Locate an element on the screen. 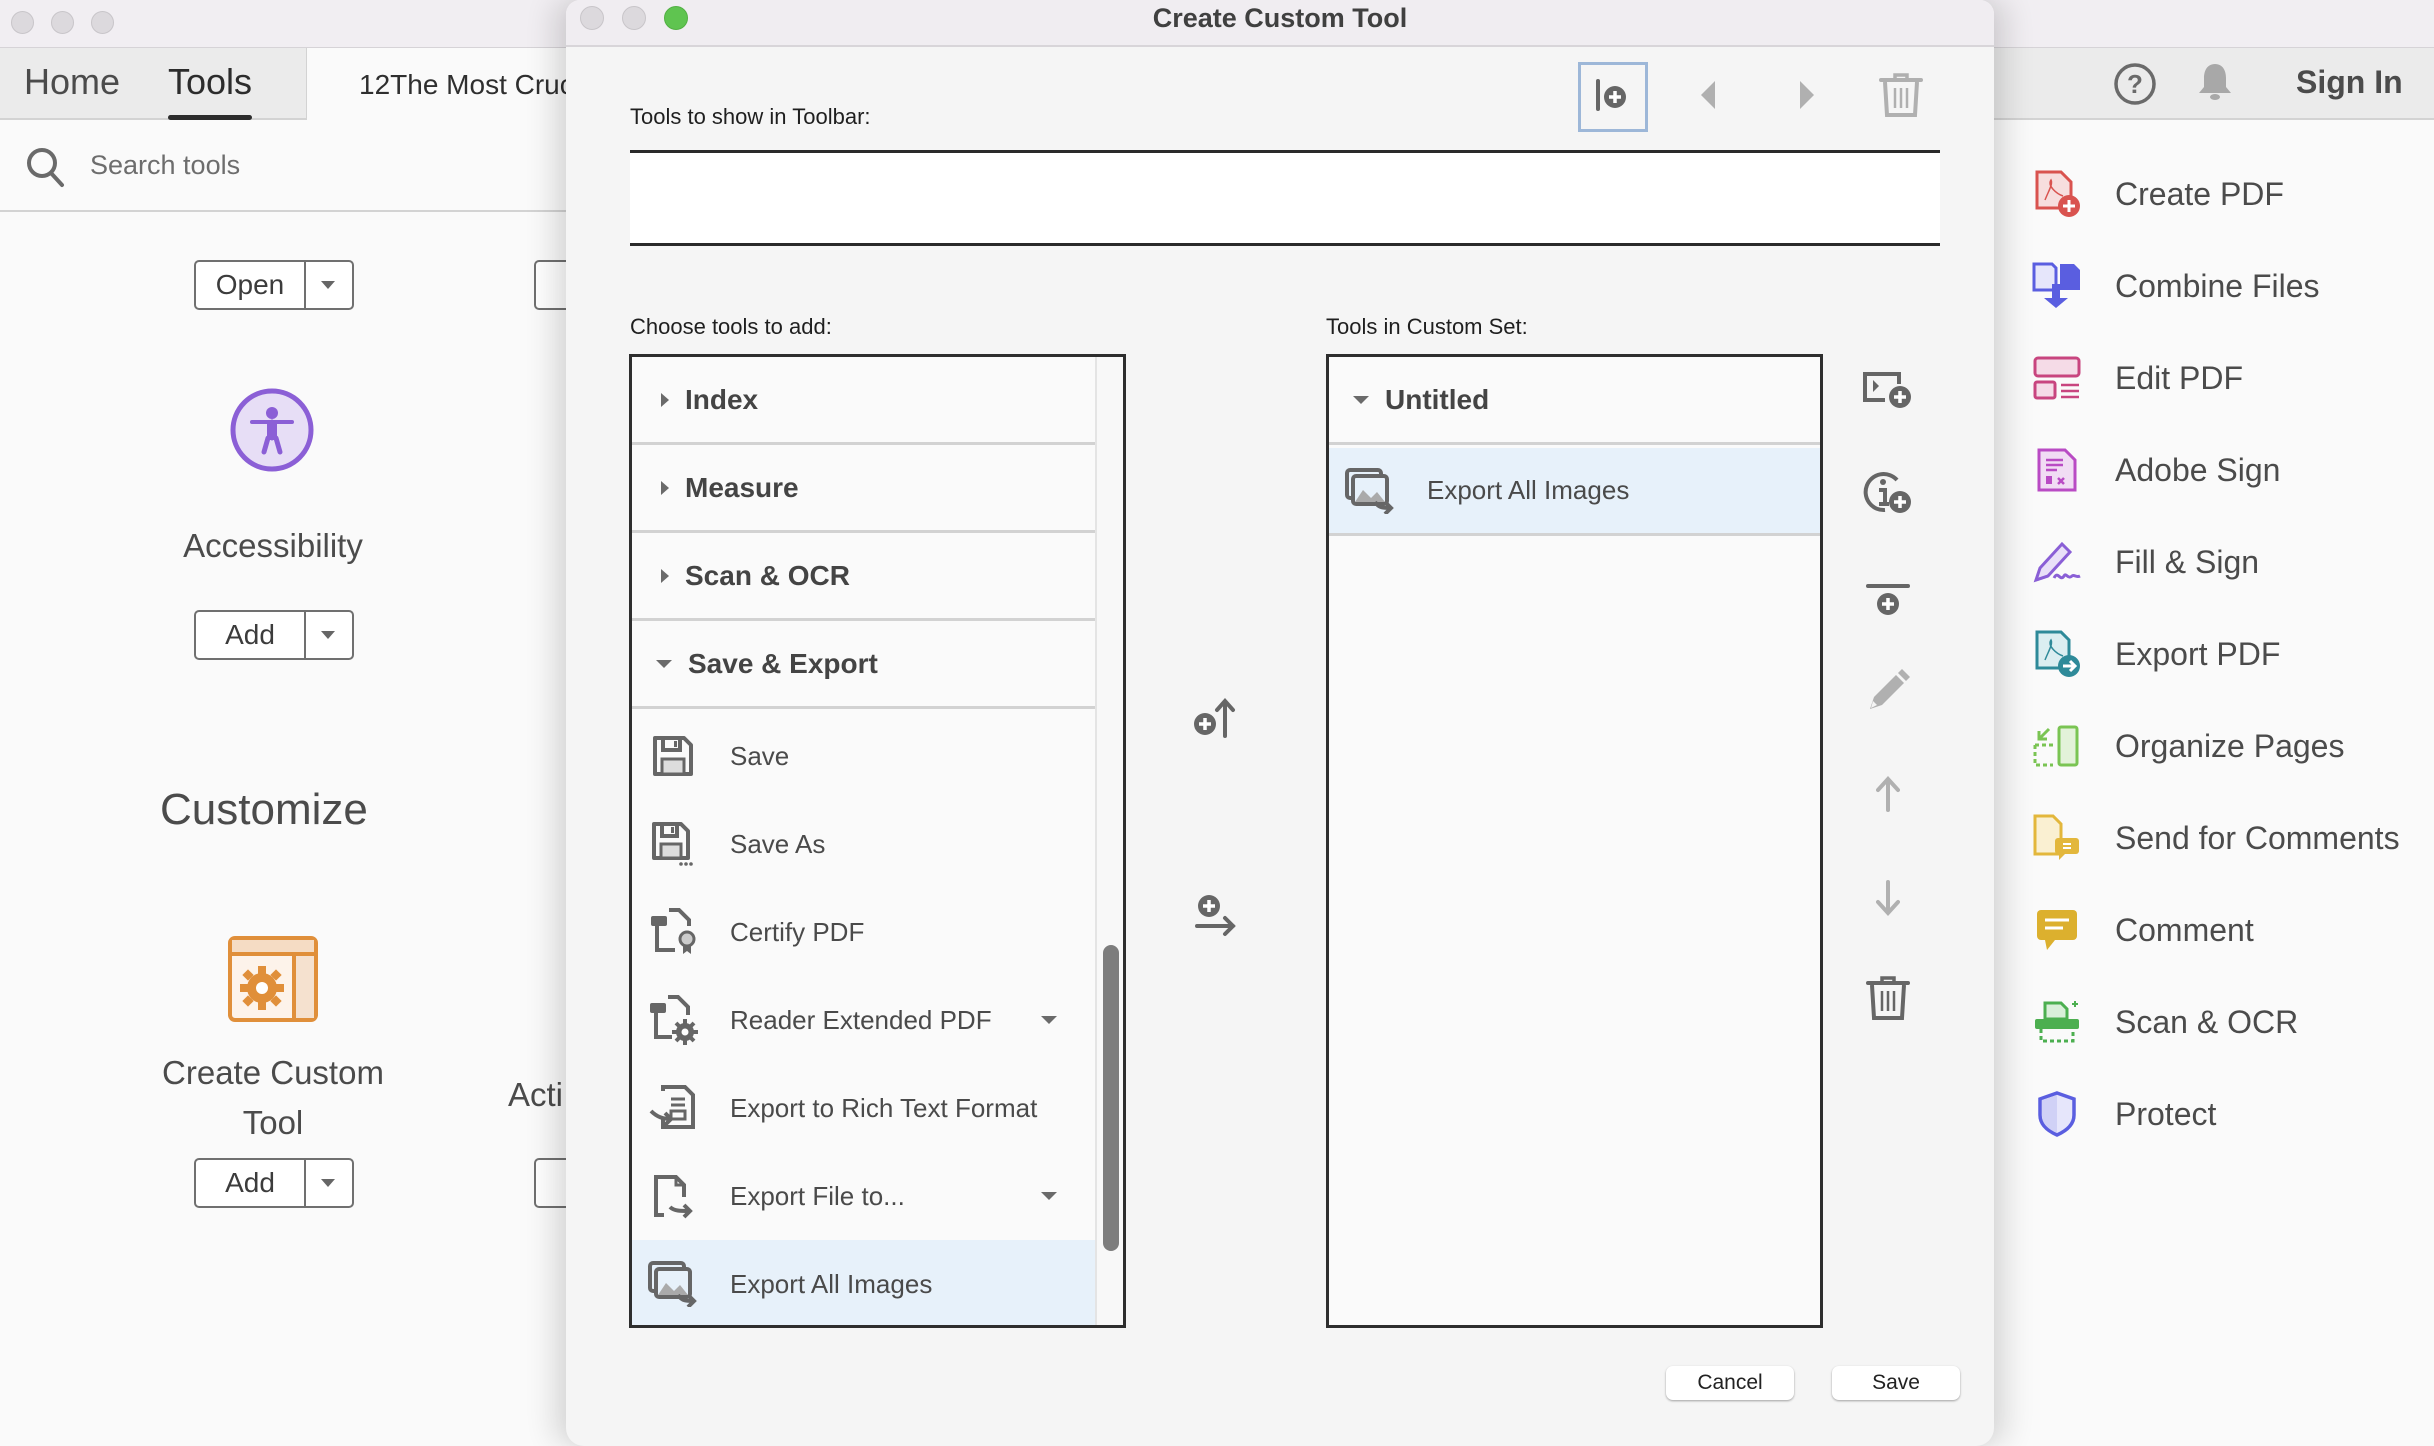 Image resolution: width=2434 pixels, height=1446 pixels. right-panel-item-send-for-comments: Send for Comments is located at coordinates (2215, 838).